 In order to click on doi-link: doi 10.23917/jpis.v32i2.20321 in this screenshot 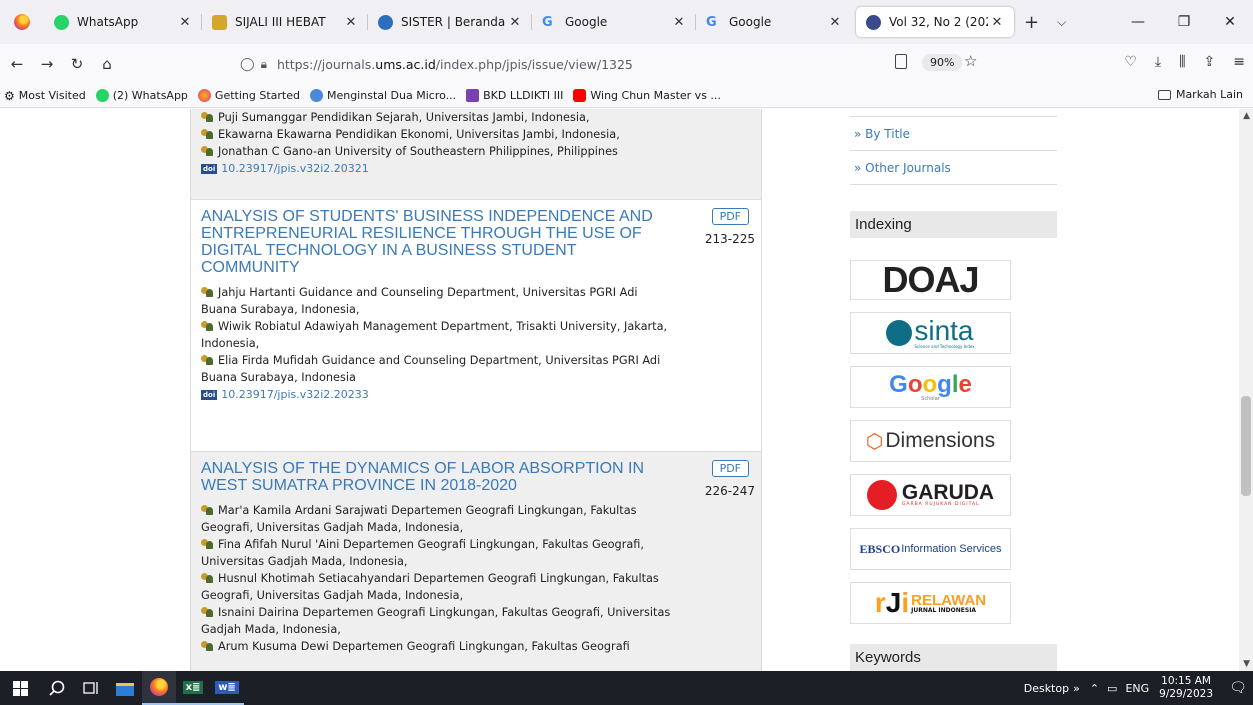, I will do `click(476, 168)`.